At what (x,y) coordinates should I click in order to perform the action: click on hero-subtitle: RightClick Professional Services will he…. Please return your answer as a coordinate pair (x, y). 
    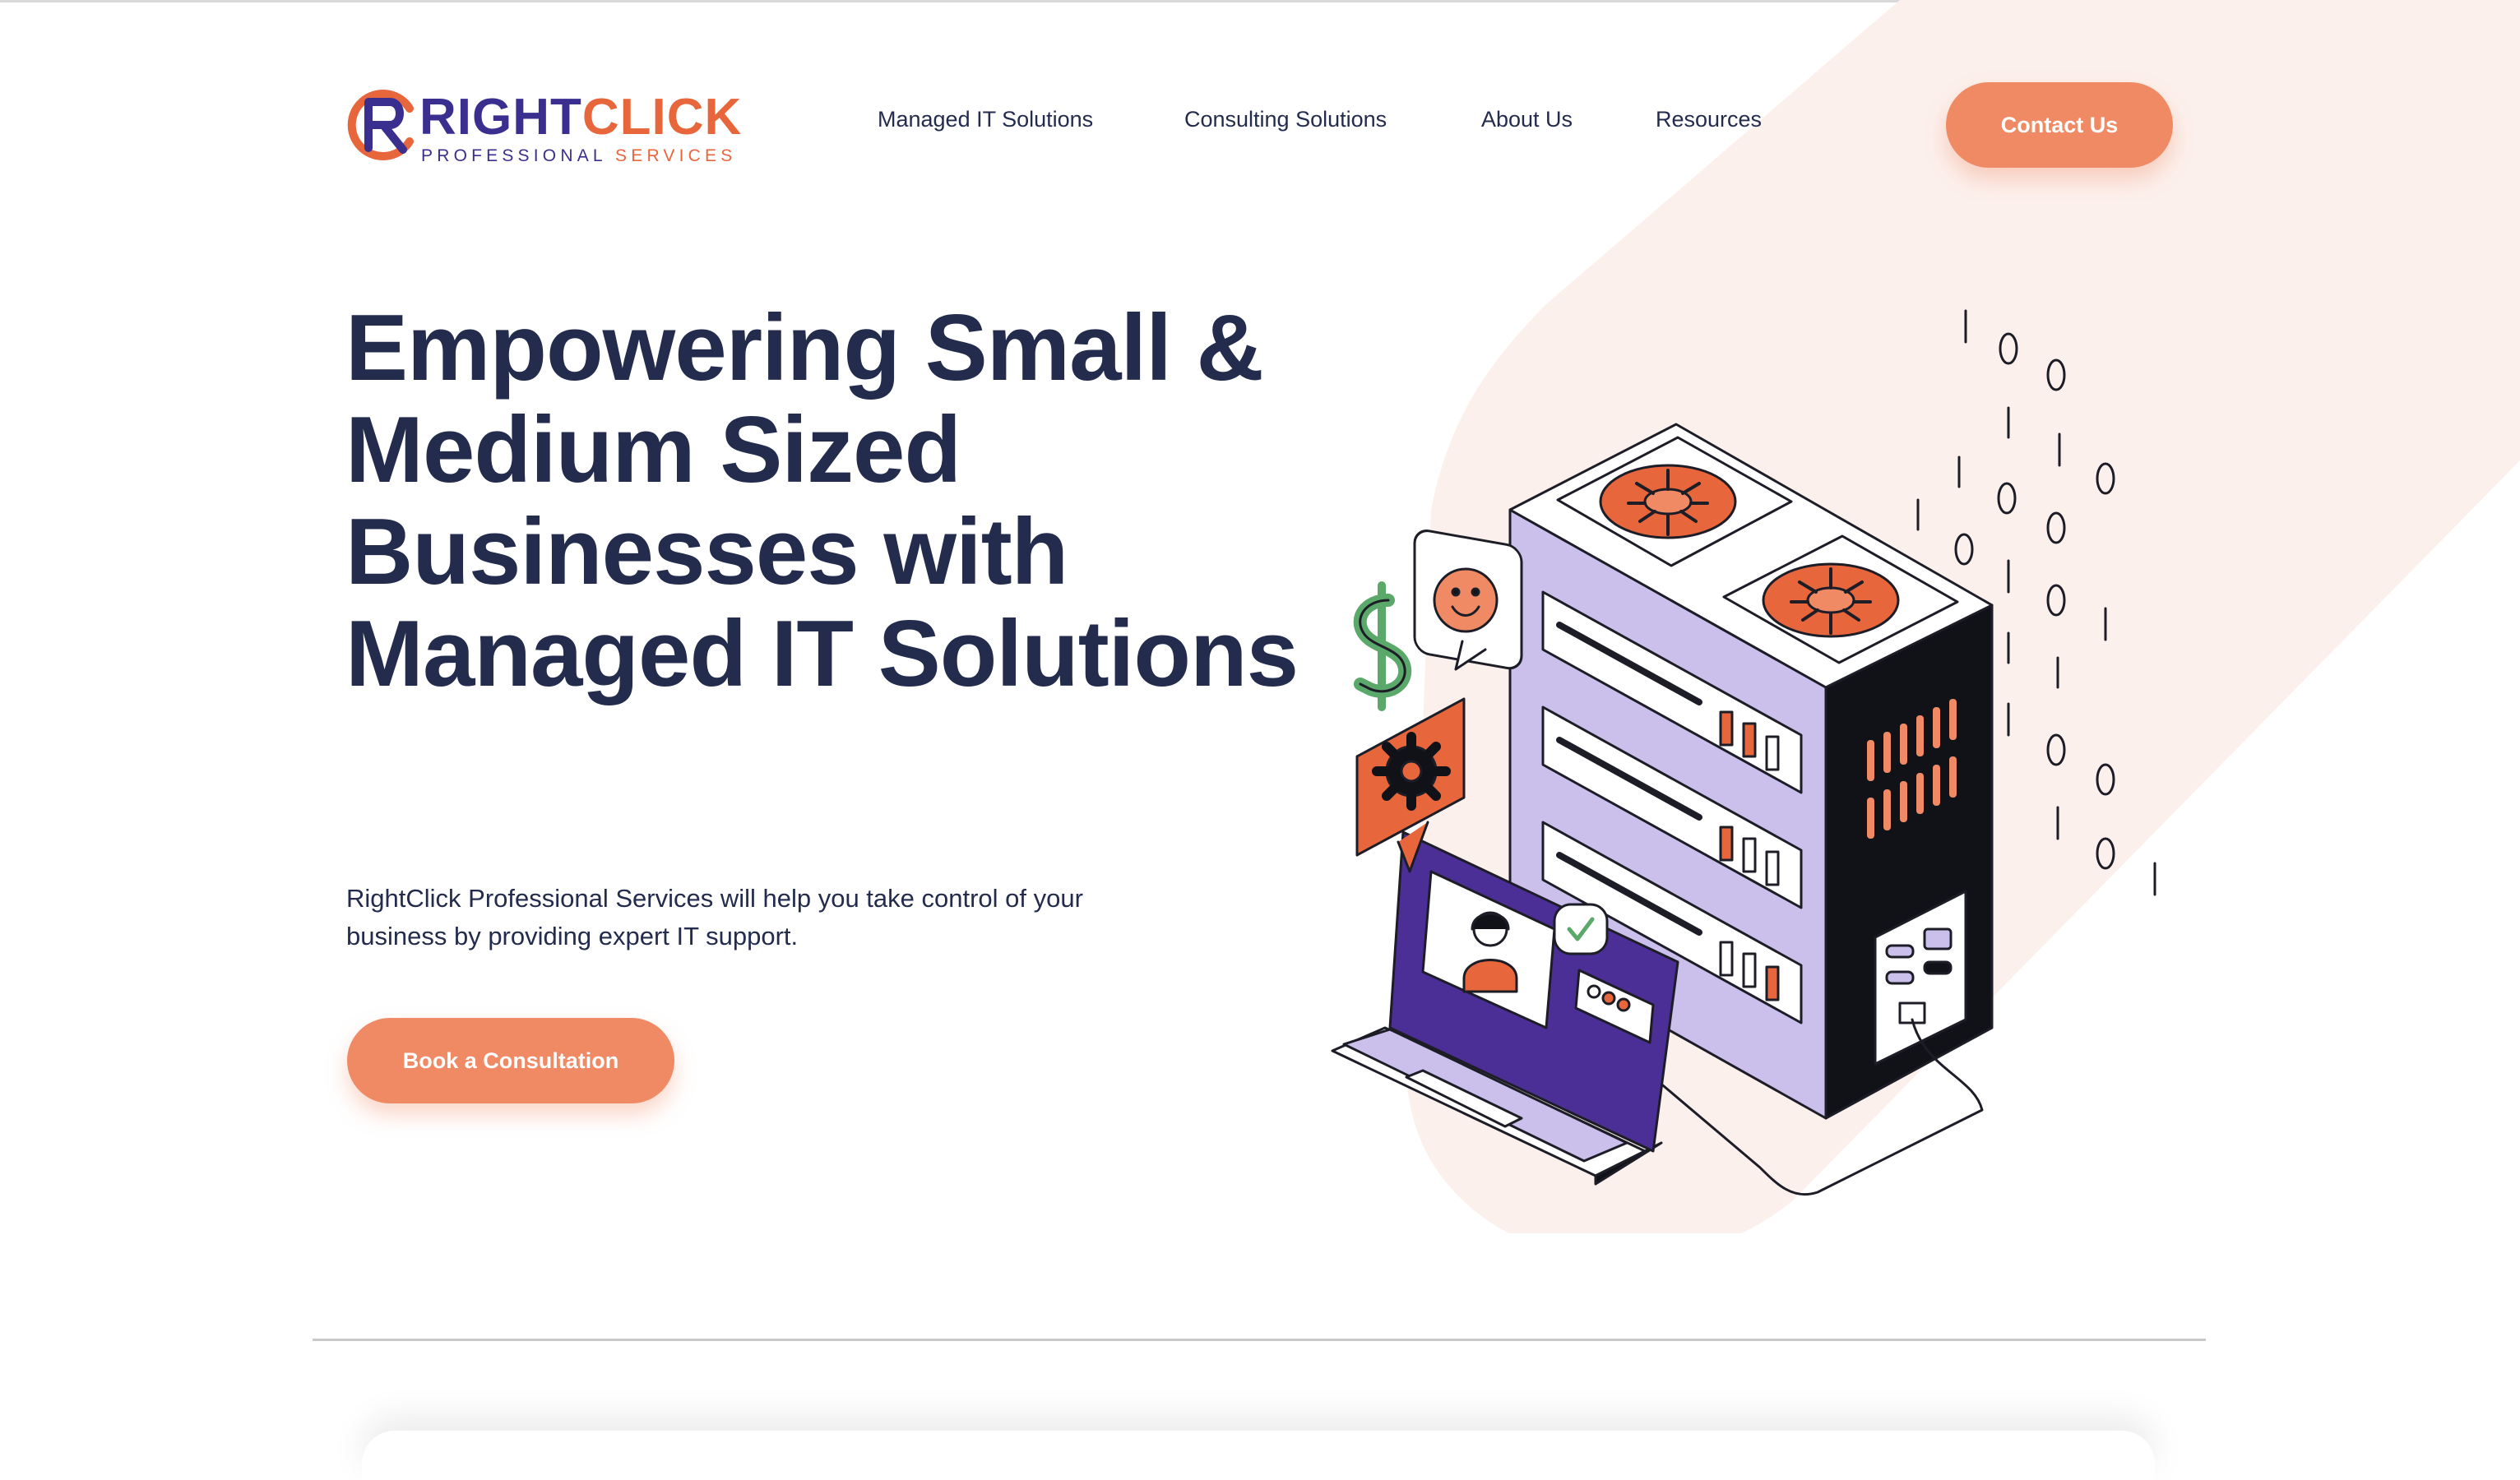
    Looking at the image, I should click on (714, 917).